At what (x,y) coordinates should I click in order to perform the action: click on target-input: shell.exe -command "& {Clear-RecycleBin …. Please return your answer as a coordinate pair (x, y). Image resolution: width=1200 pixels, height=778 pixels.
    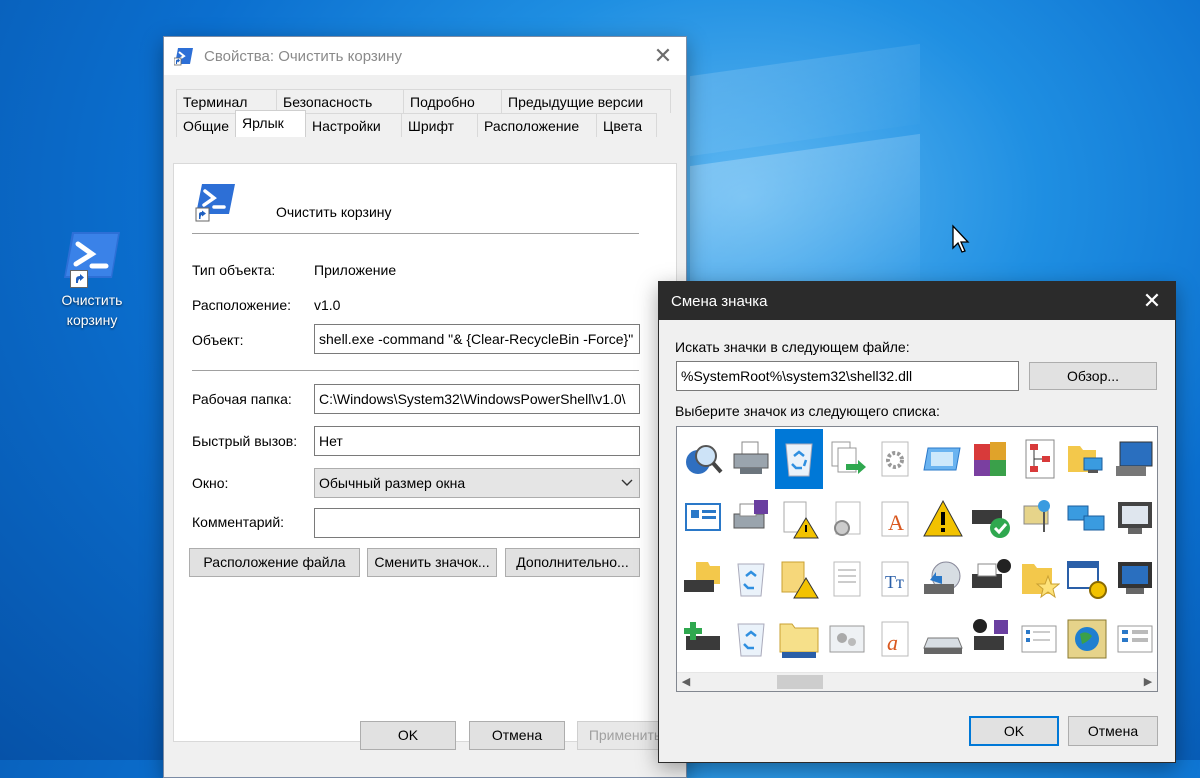
    Looking at the image, I should click on (477, 339).